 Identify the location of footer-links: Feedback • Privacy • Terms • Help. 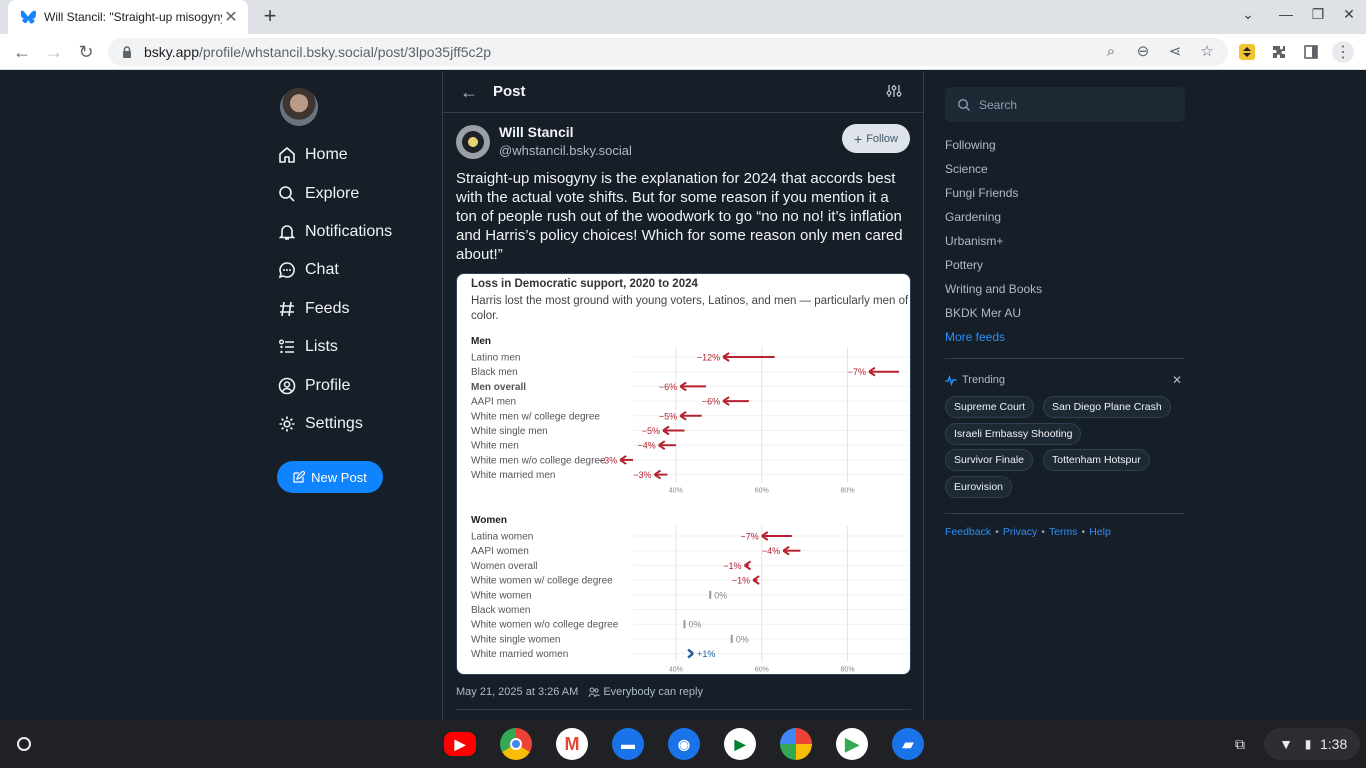
(1028, 532).